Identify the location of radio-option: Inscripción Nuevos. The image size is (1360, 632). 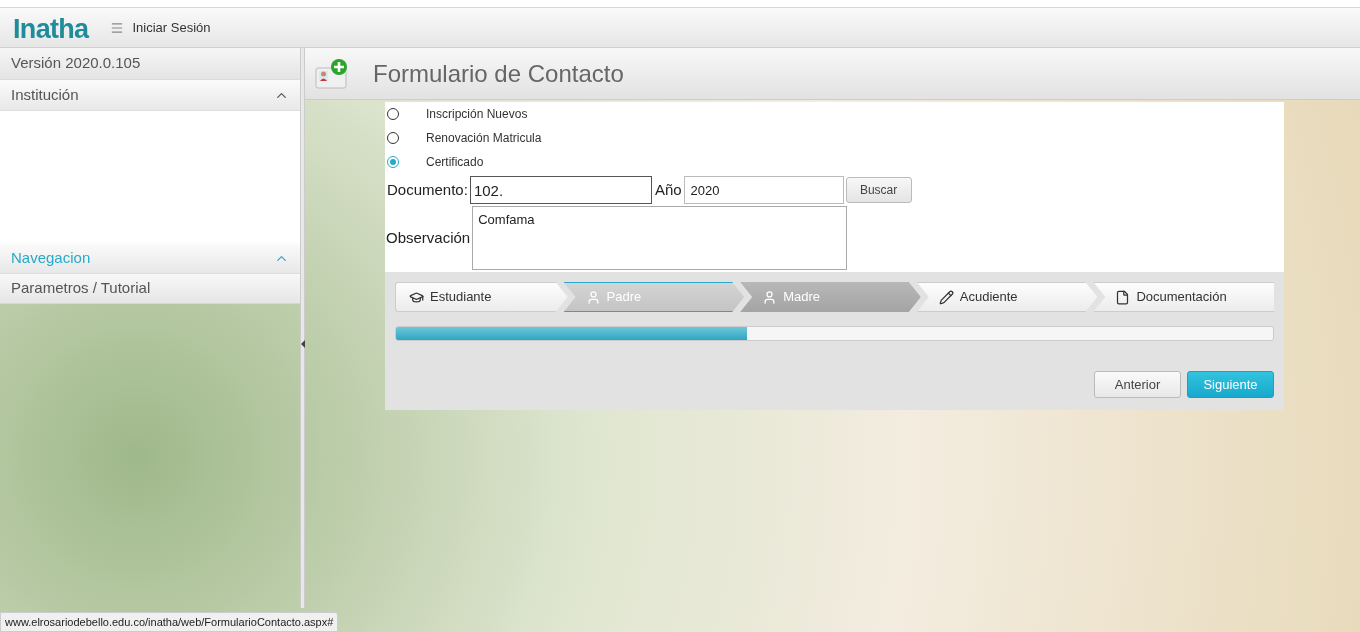
(834, 114).